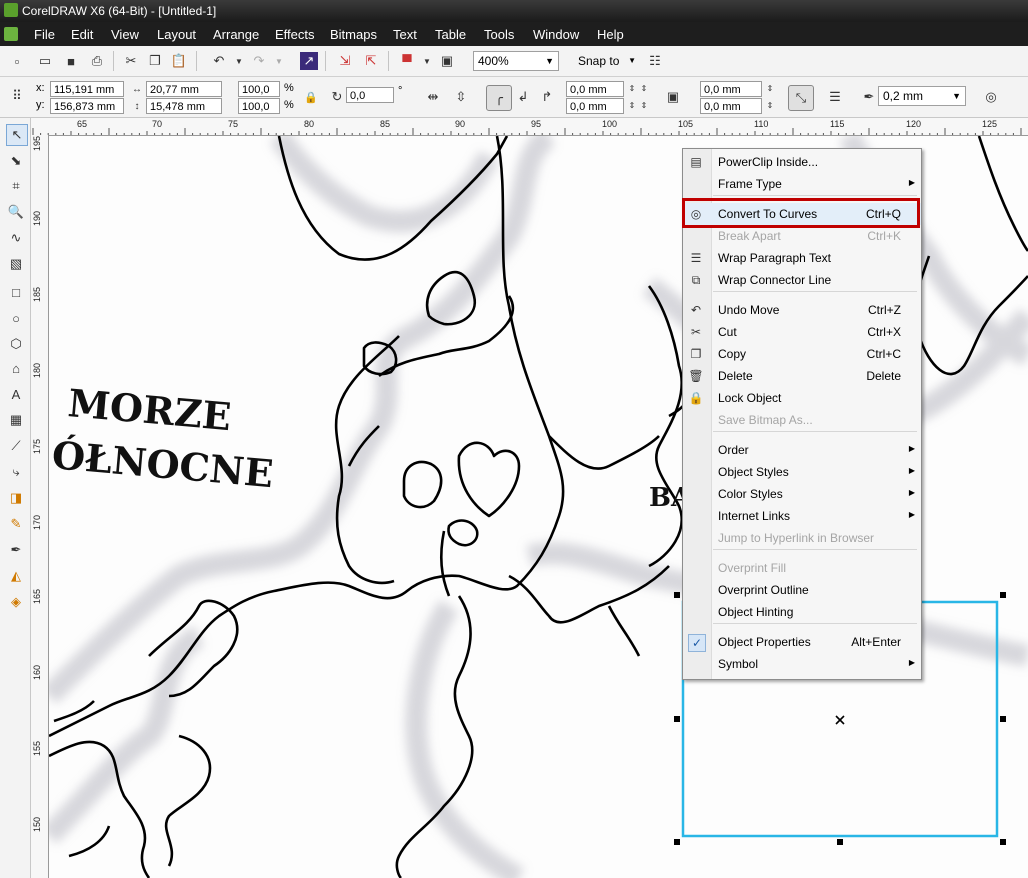 The image size is (1028, 878). Describe the element at coordinates (835, 97) in the screenshot. I see `wrap-text-icon: ☰` at that location.